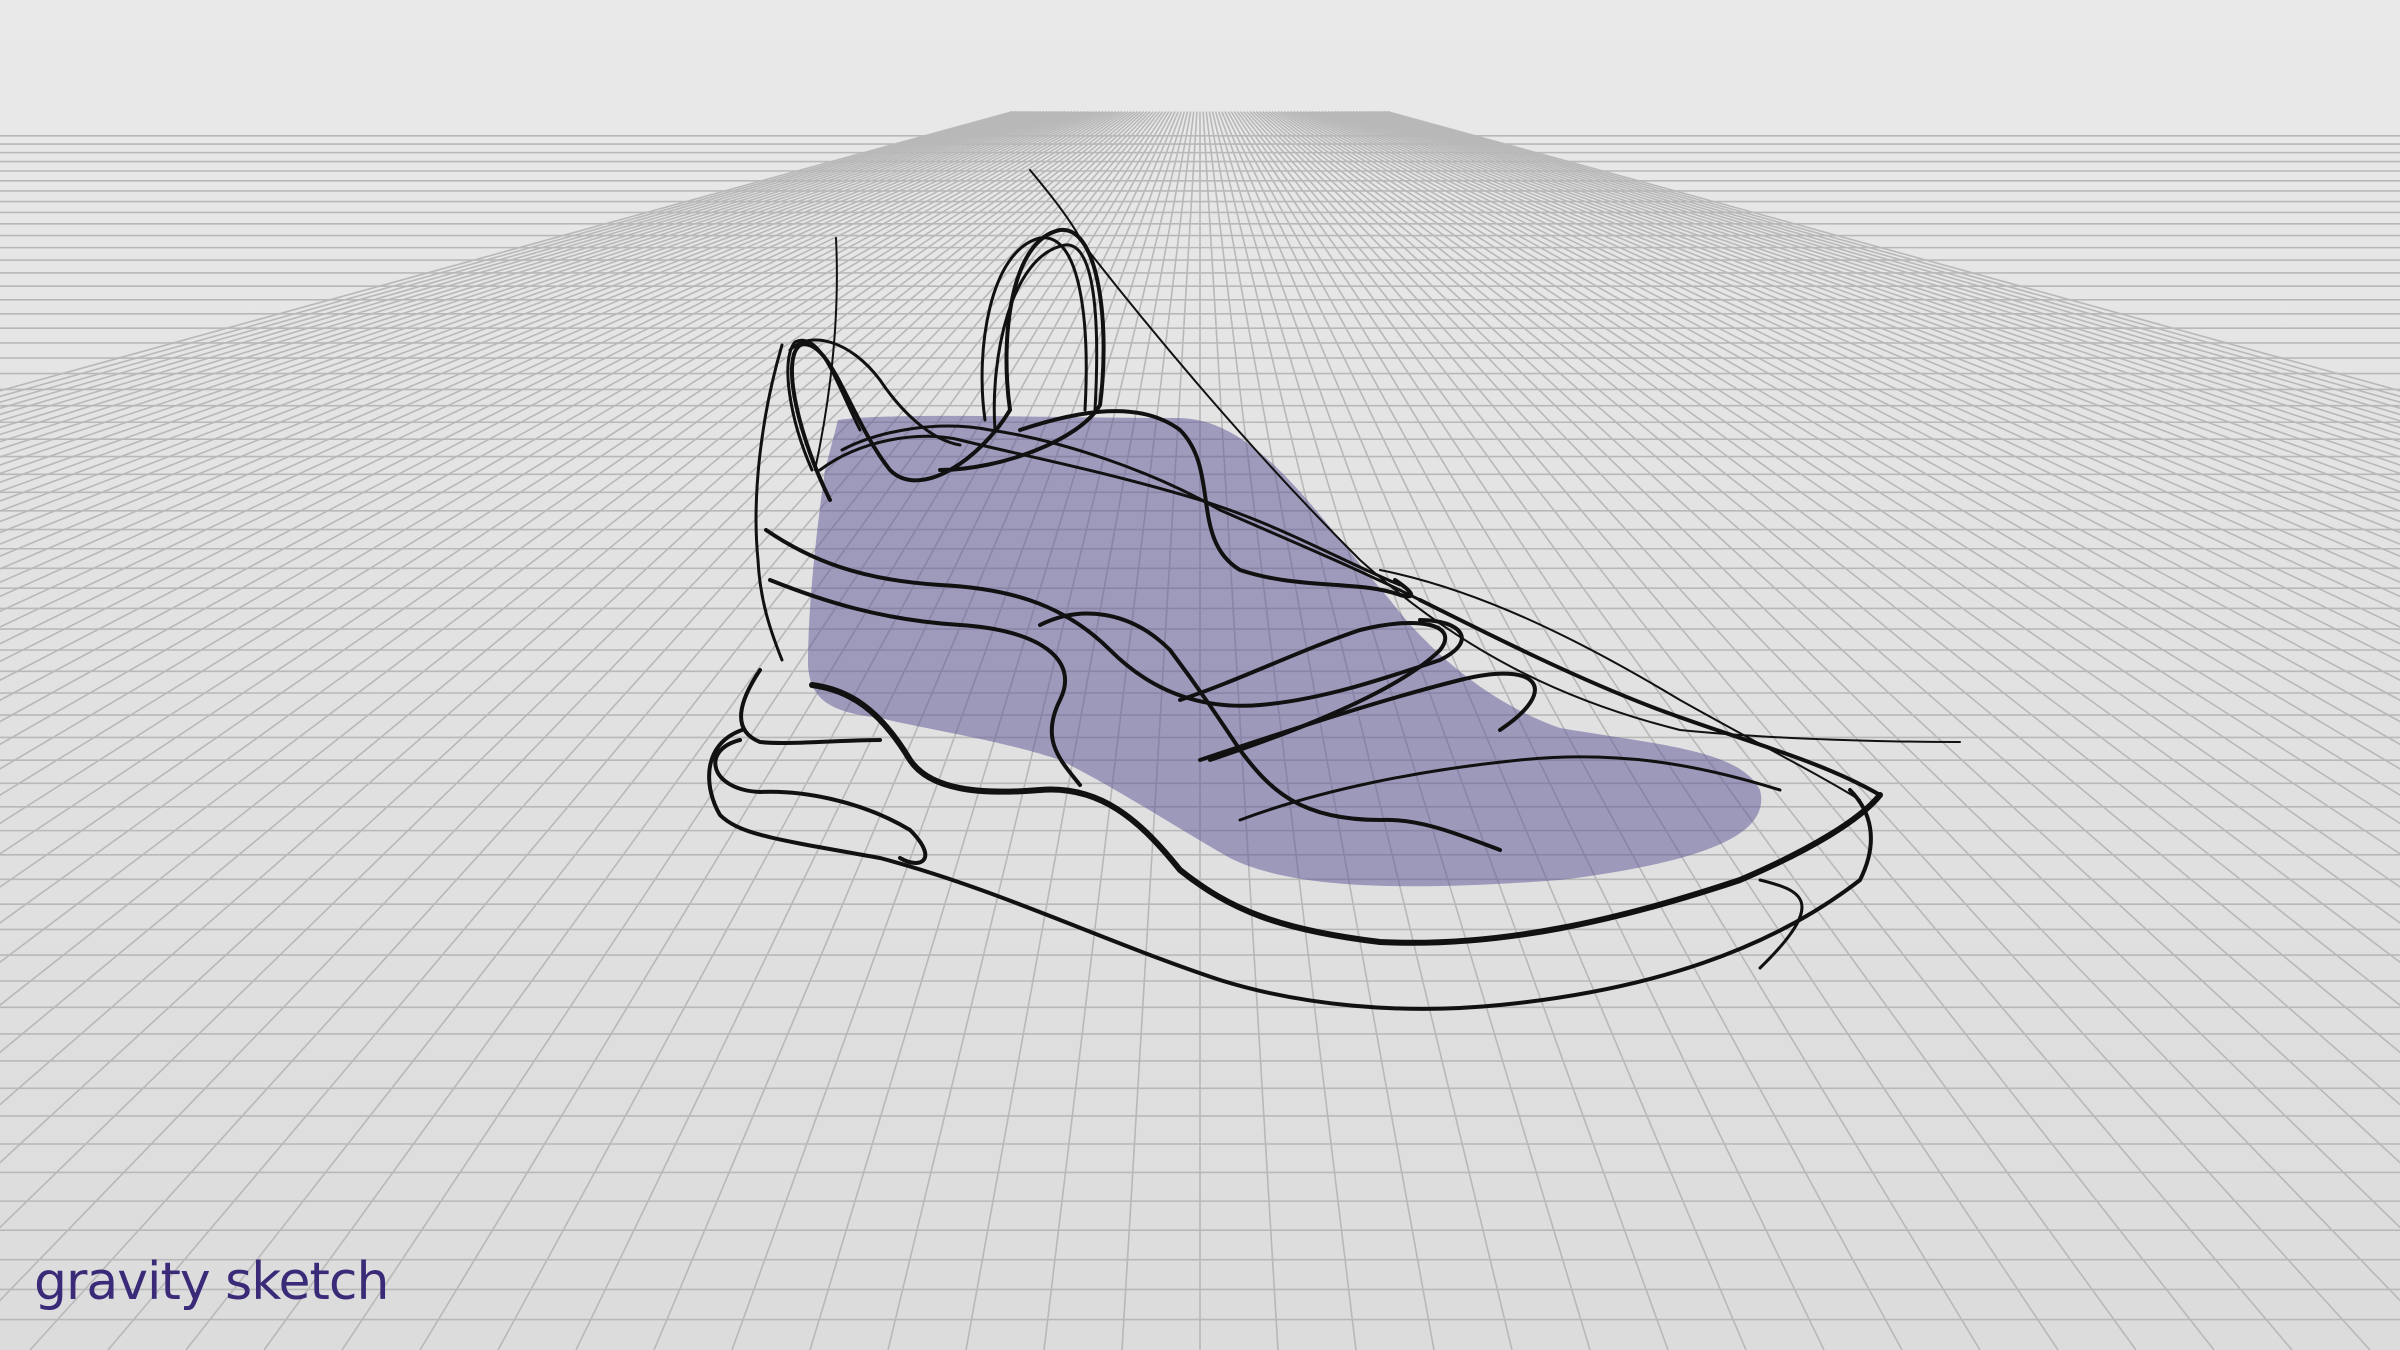 The image size is (2400, 1350). I want to click on gravity-sketch-logo: gravity sketch, so click(211, 1282).